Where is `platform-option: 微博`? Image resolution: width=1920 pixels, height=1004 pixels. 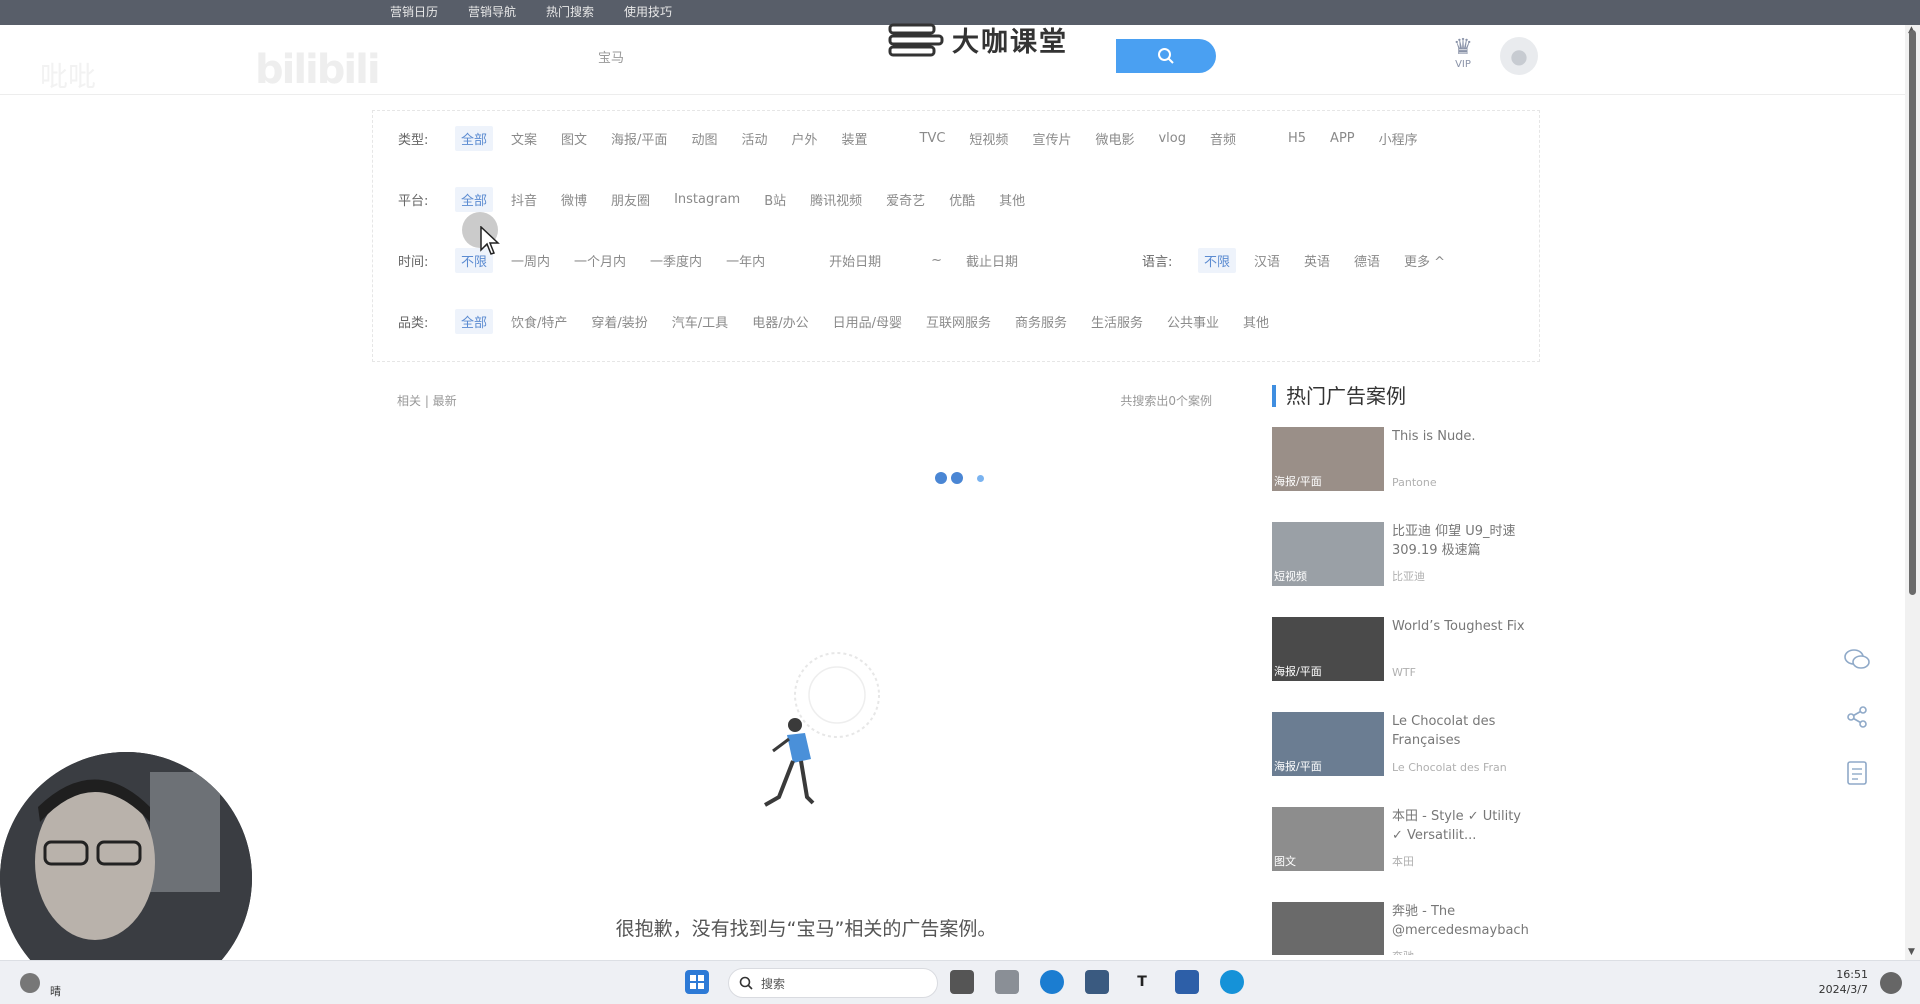 platform-option: 微博 is located at coordinates (574, 199).